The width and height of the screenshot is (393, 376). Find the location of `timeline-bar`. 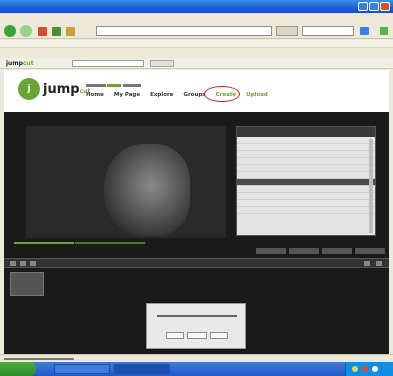

timeline-bar is located at coordinates (196, 263).